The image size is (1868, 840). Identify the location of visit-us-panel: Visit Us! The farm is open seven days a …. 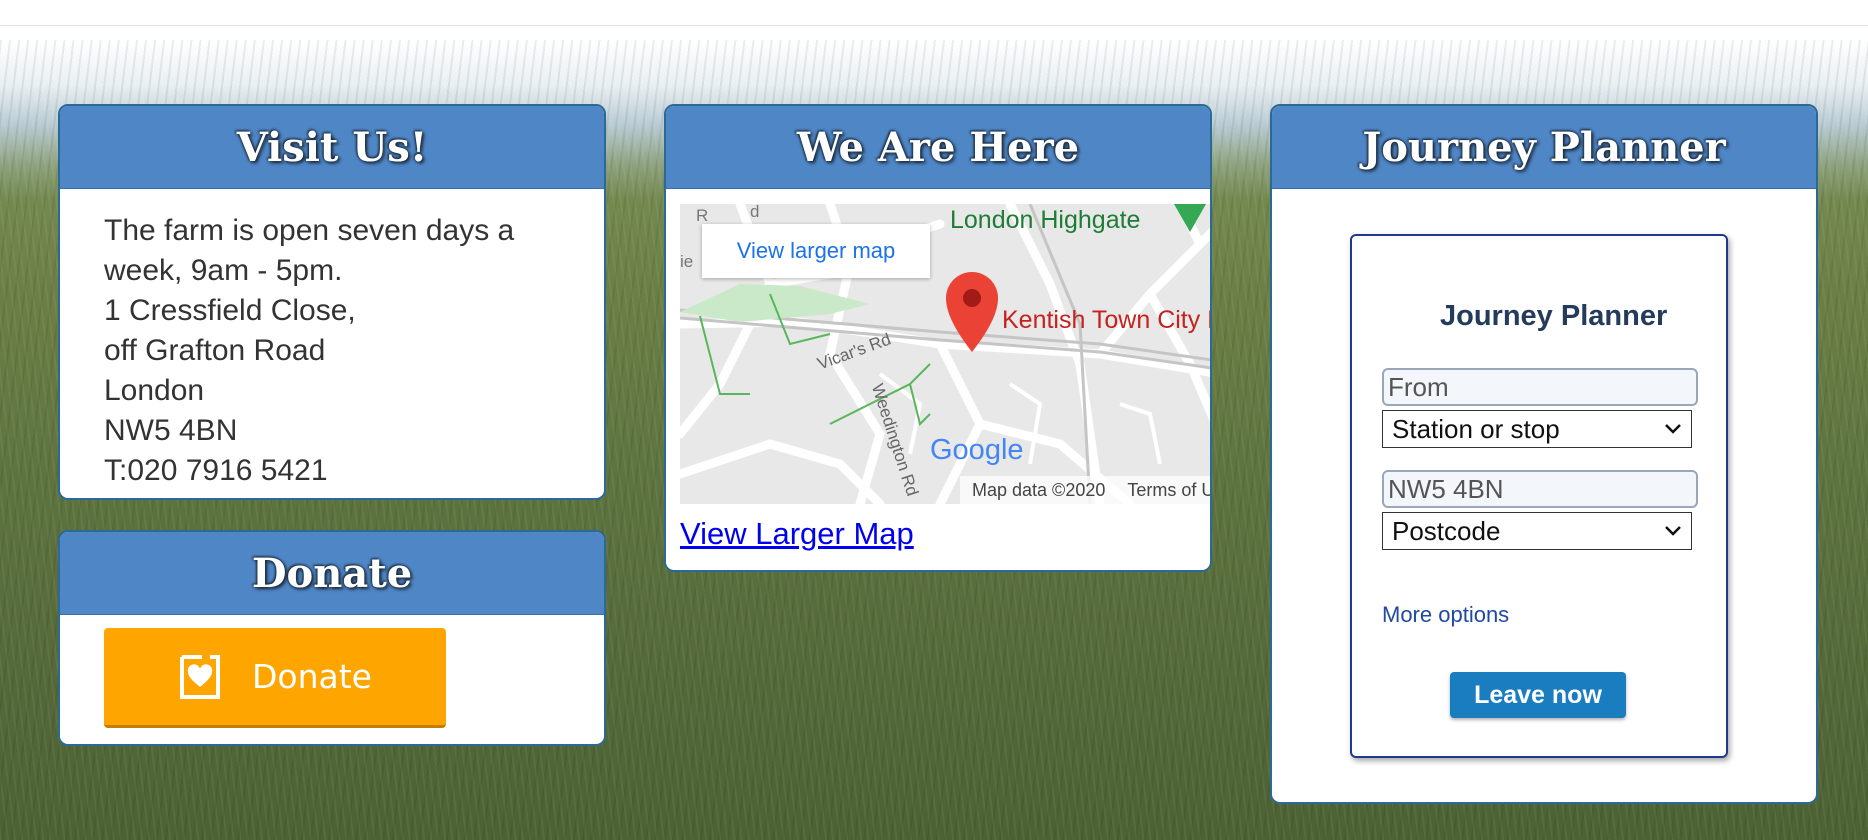
(332, 302).